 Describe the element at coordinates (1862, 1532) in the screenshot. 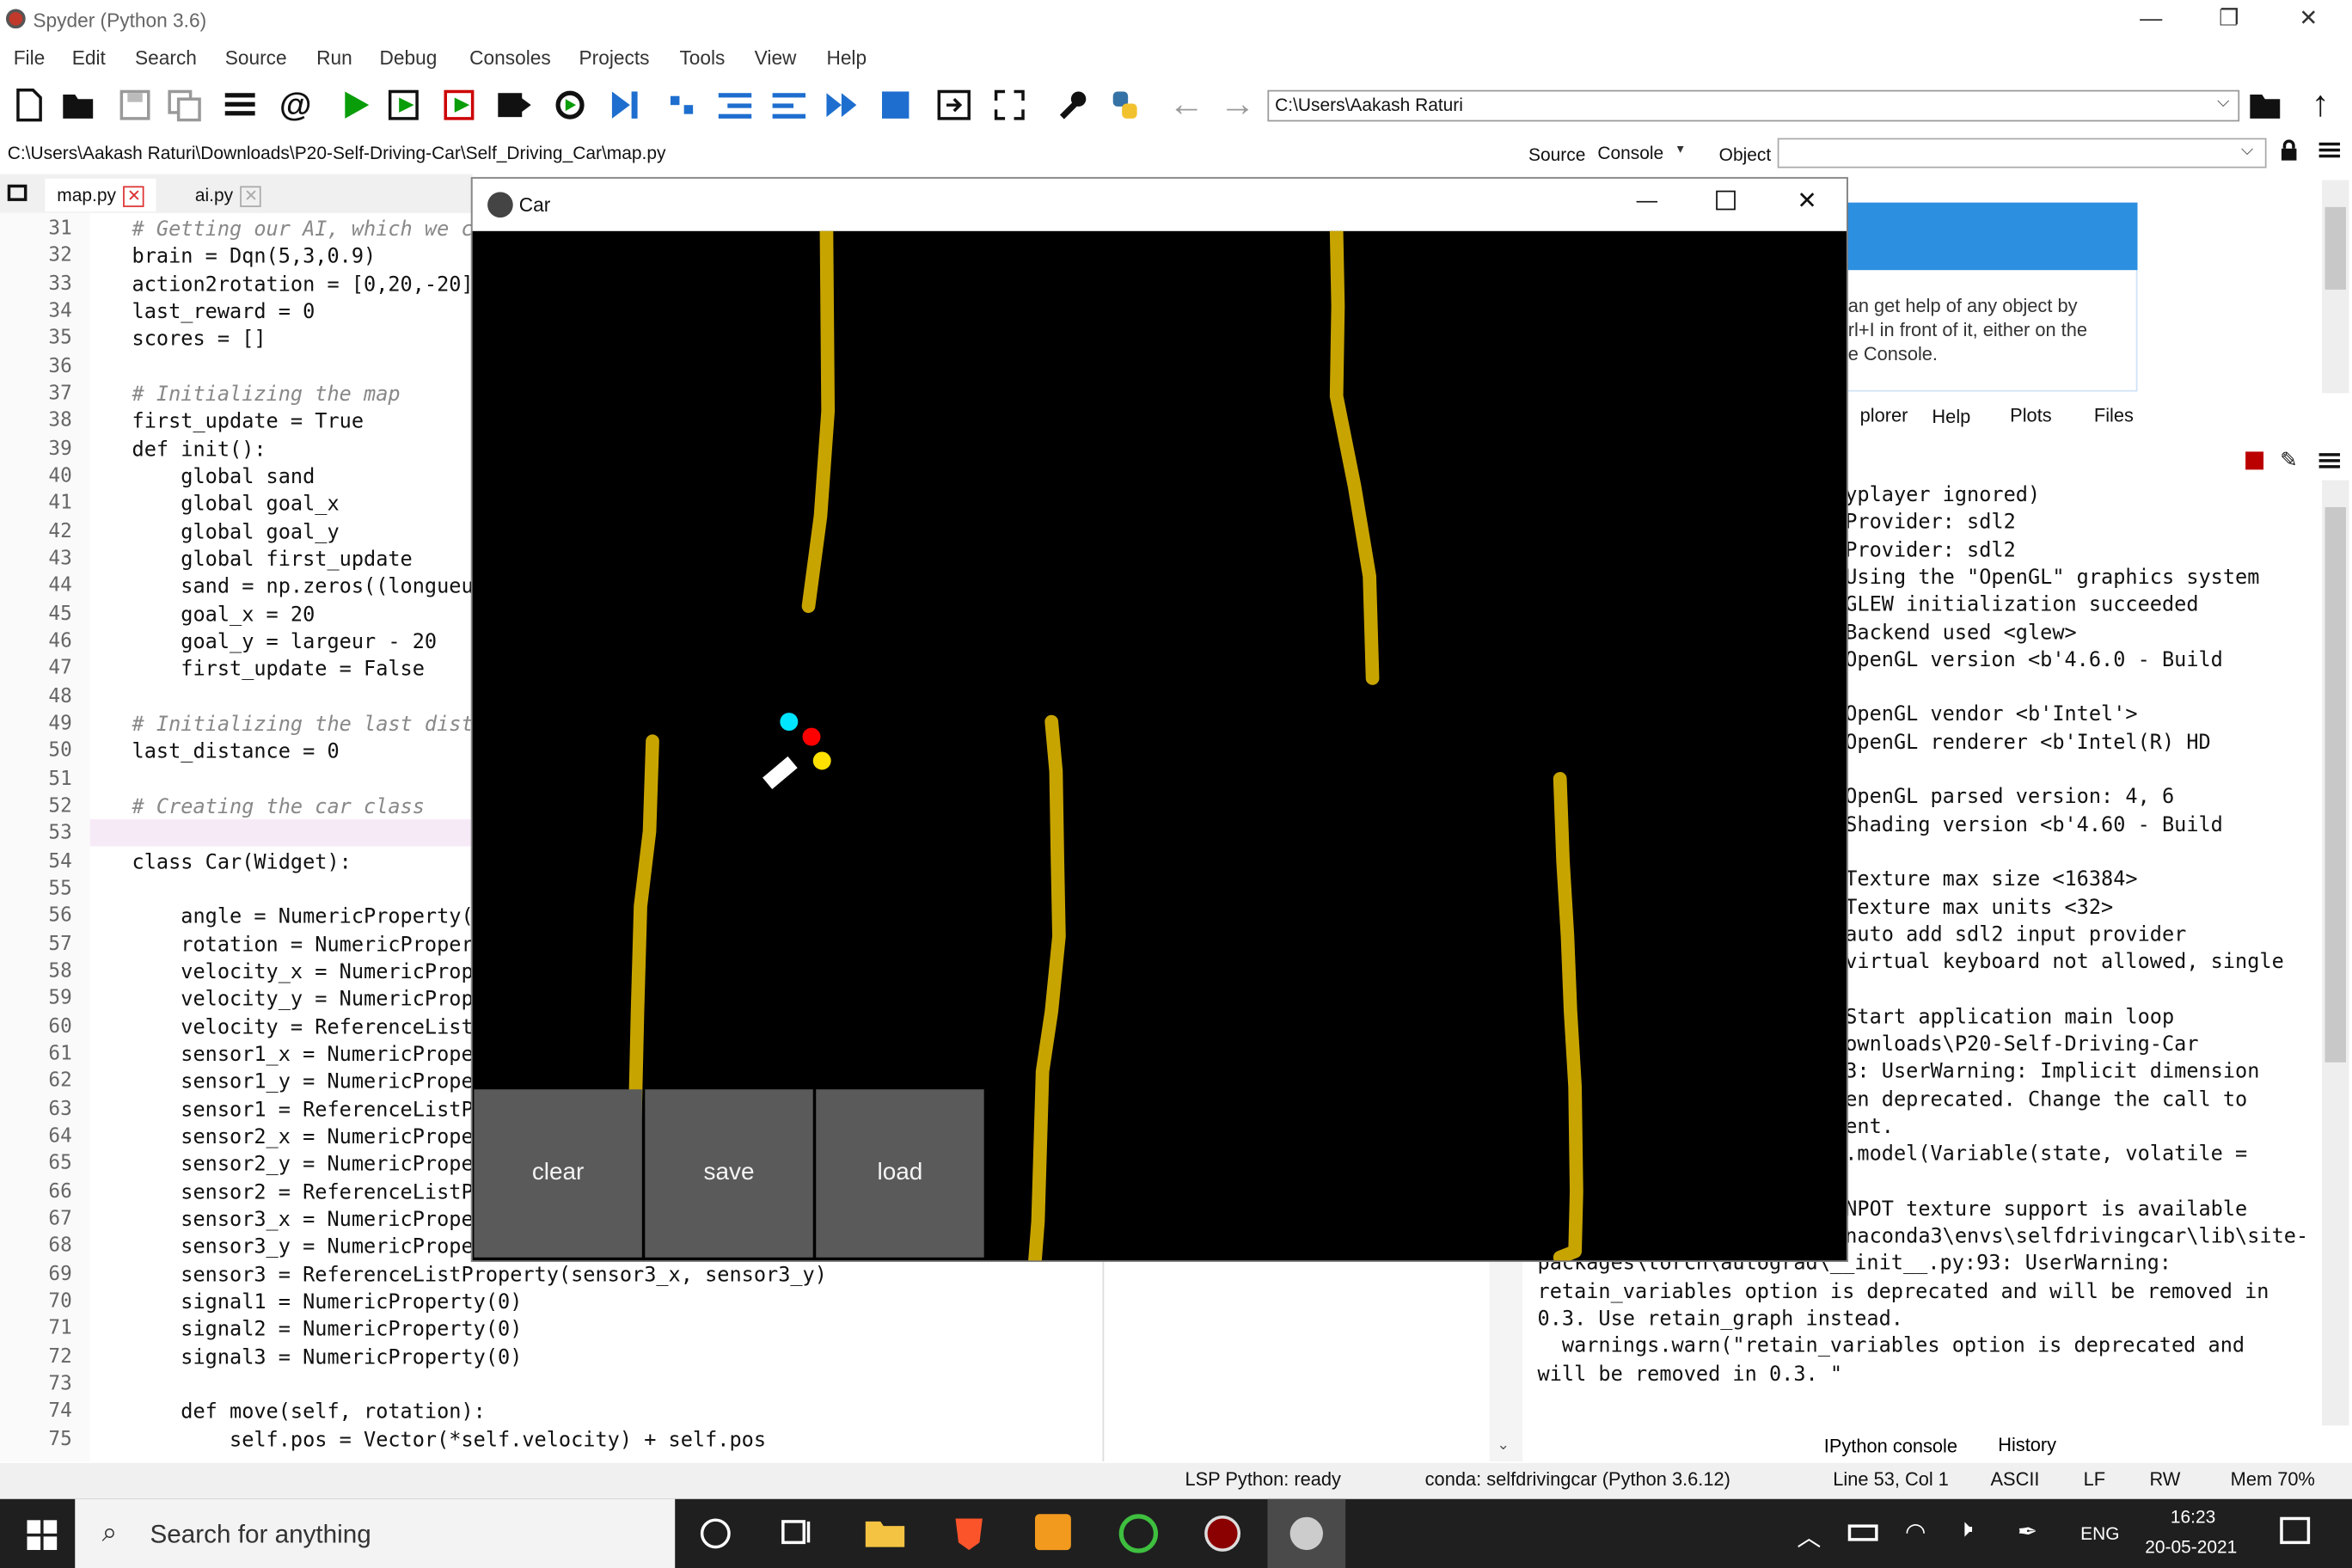

I see `battery-icon` at that location.